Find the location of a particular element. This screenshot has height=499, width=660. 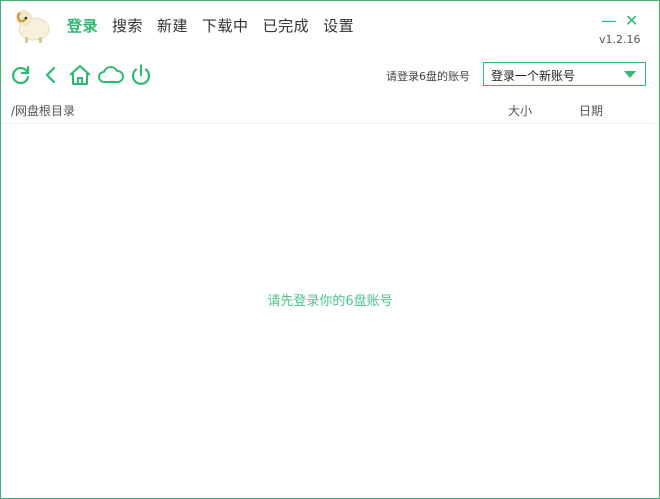

minimize-button: — is located at coordinates (609, 21).